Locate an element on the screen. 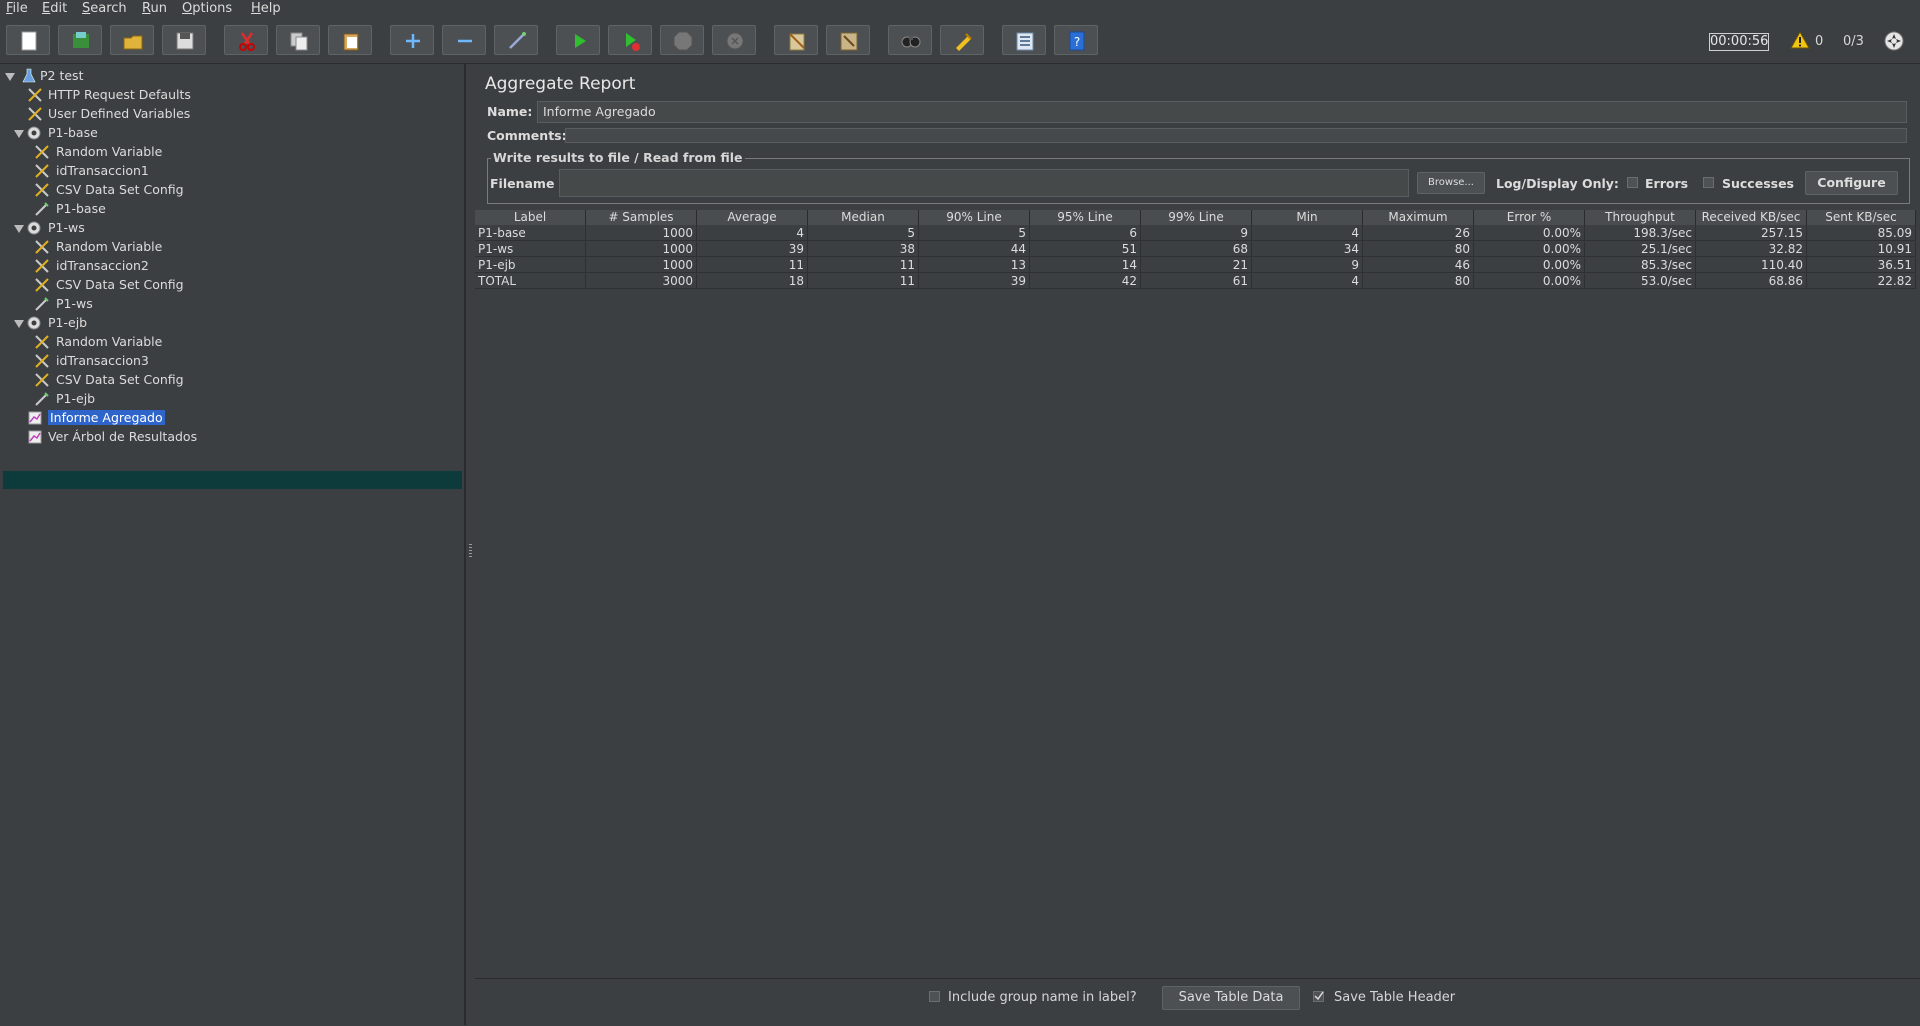  column-header: Error % is located at coordinates (1529, 217).